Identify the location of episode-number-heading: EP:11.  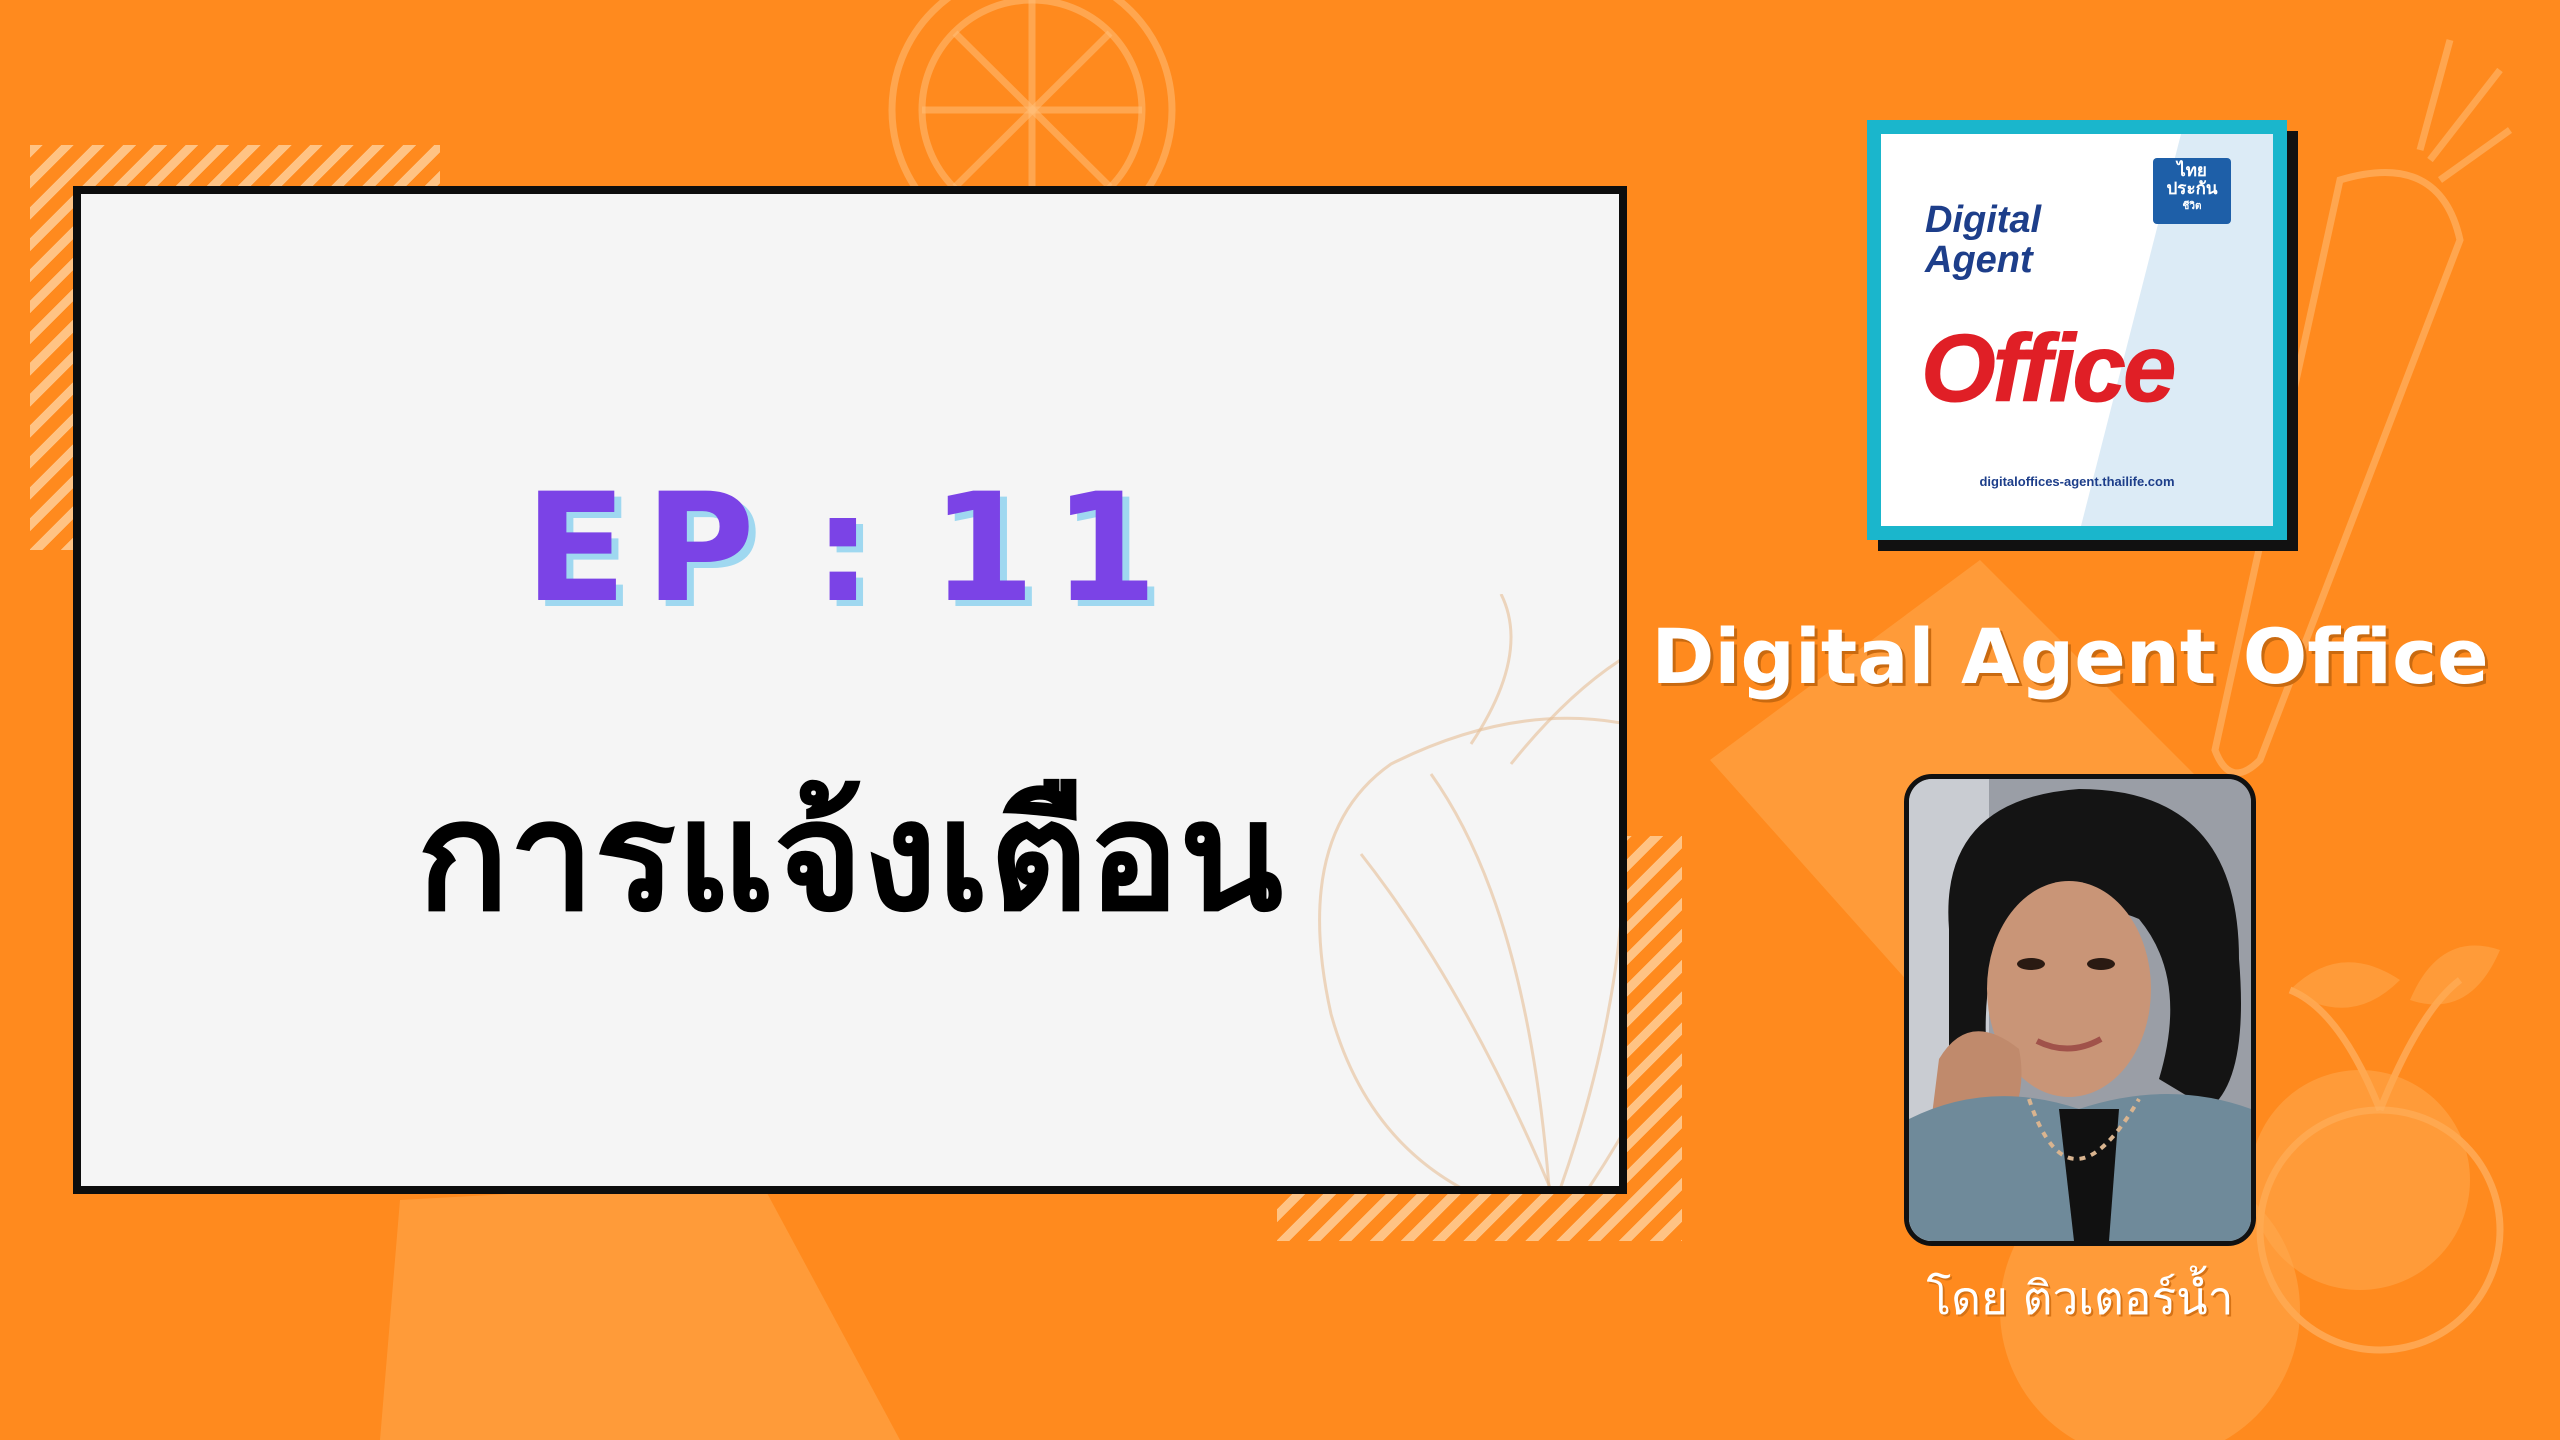
(850, 549).